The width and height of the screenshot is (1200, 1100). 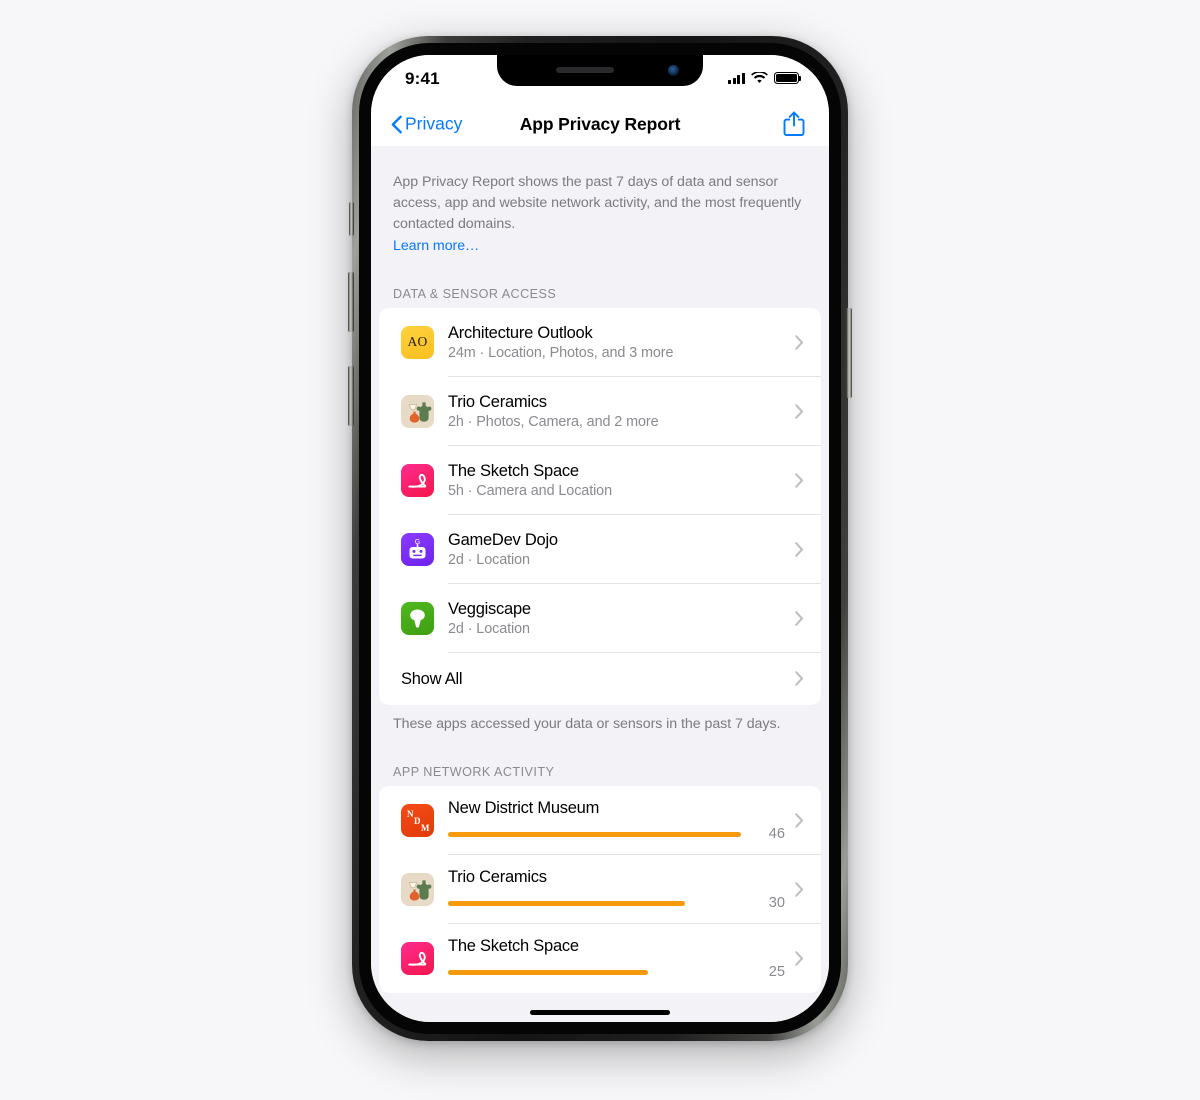 What do you see at coordinates (351, 219) in the screenshot?
I see `mute-switch-button` at bounding box center [351, 219].